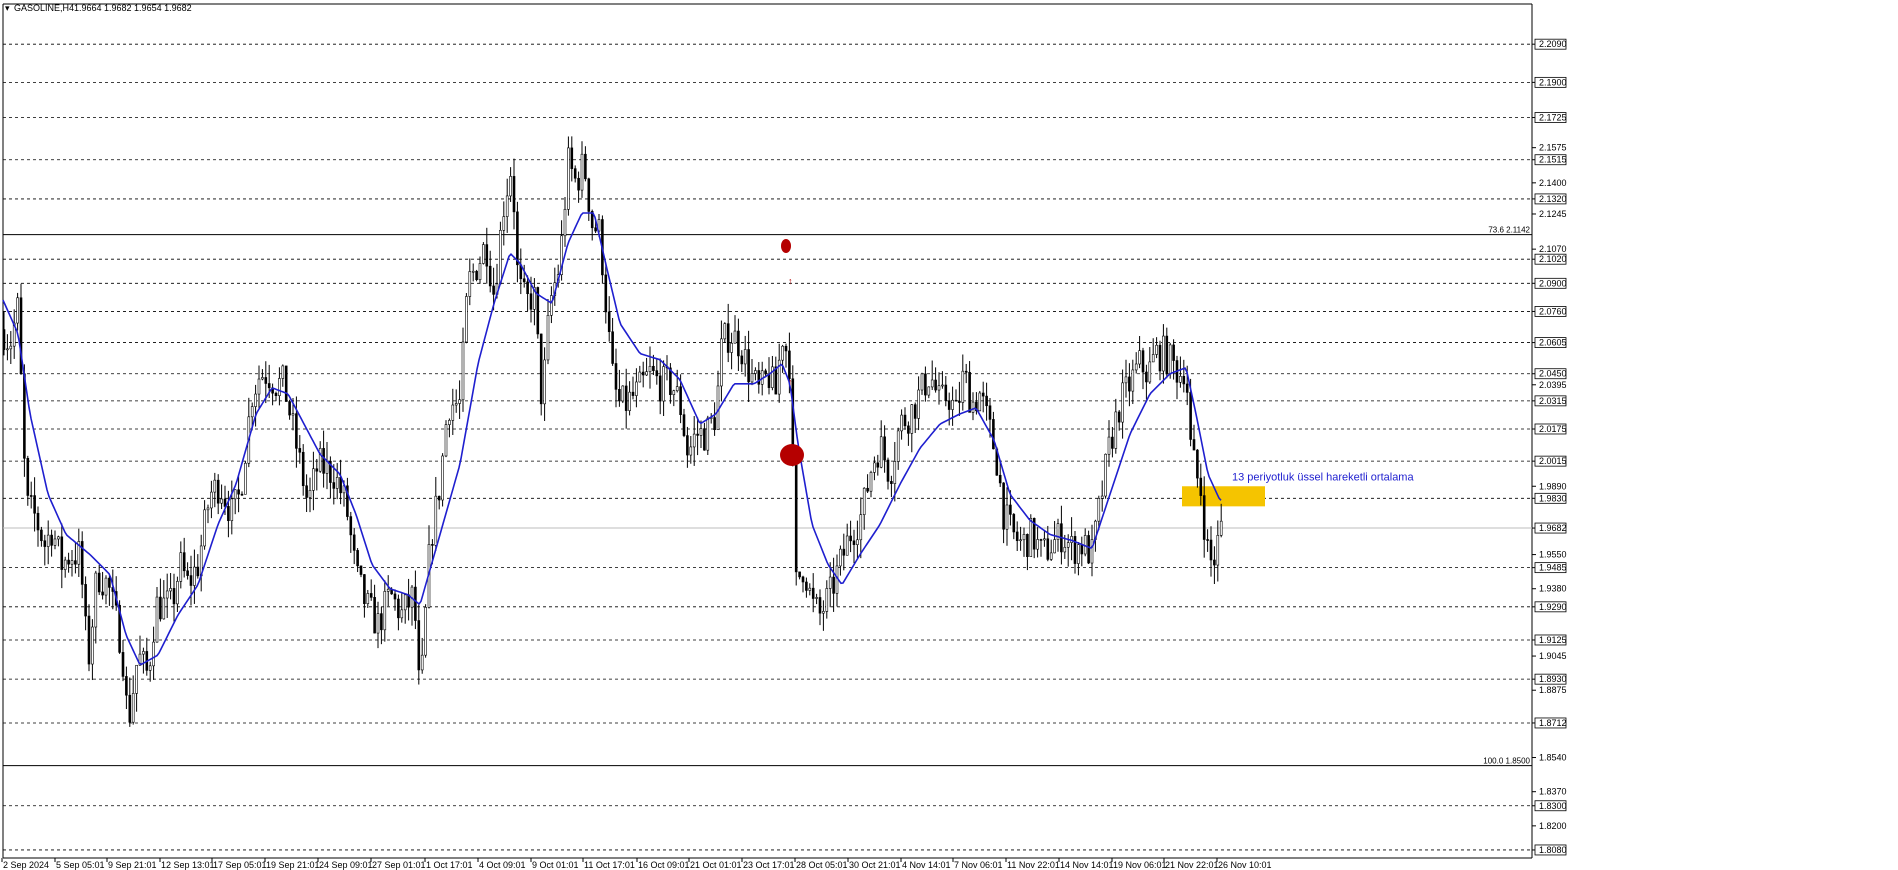  I want to click on time-tick-label: 14 Nov 14:01, so click(1087, 865).